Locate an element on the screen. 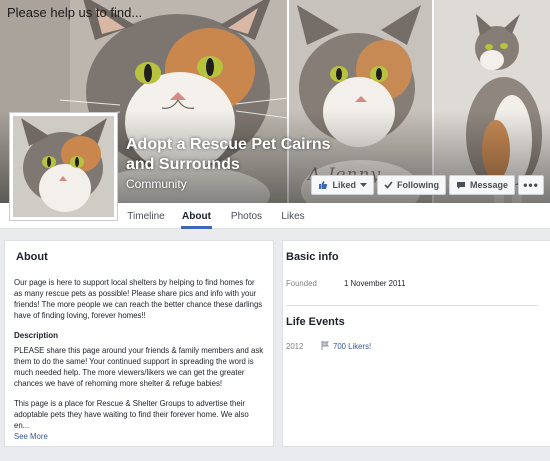  founded-label: Founded is located at coordinates (301, 283).